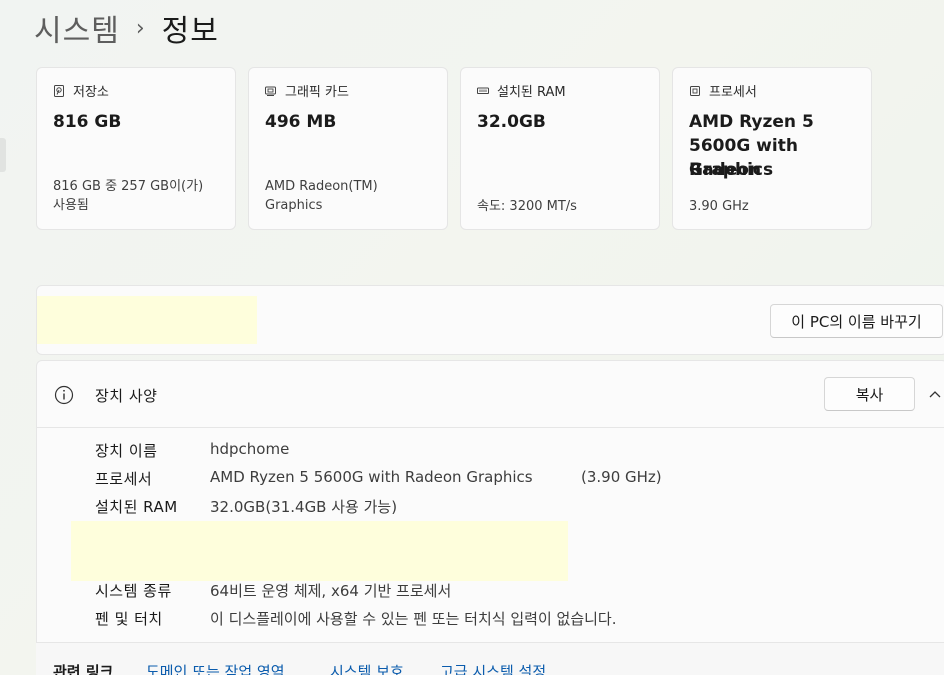  What do you see at coordinates (83, 669) in the screenshot?
I see `related-links-title: 관련 링크` at bounding box center [83, 669].